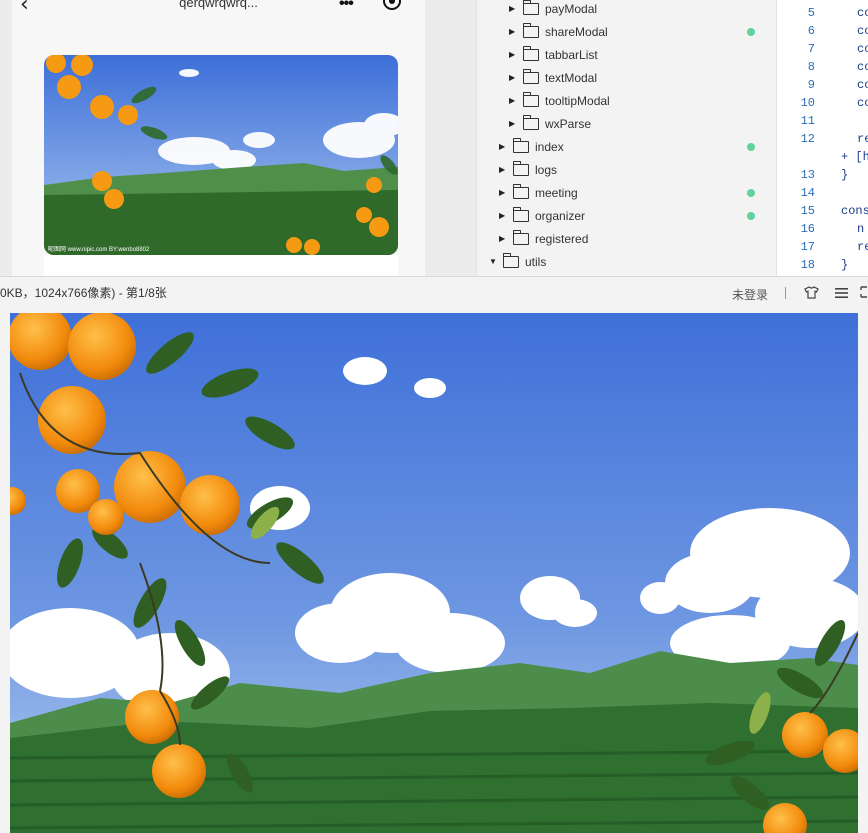 The image size is (868, 833). Describe the element at coordinates (807, 211) in the screenshot. I see `line-number: 15` at that location.